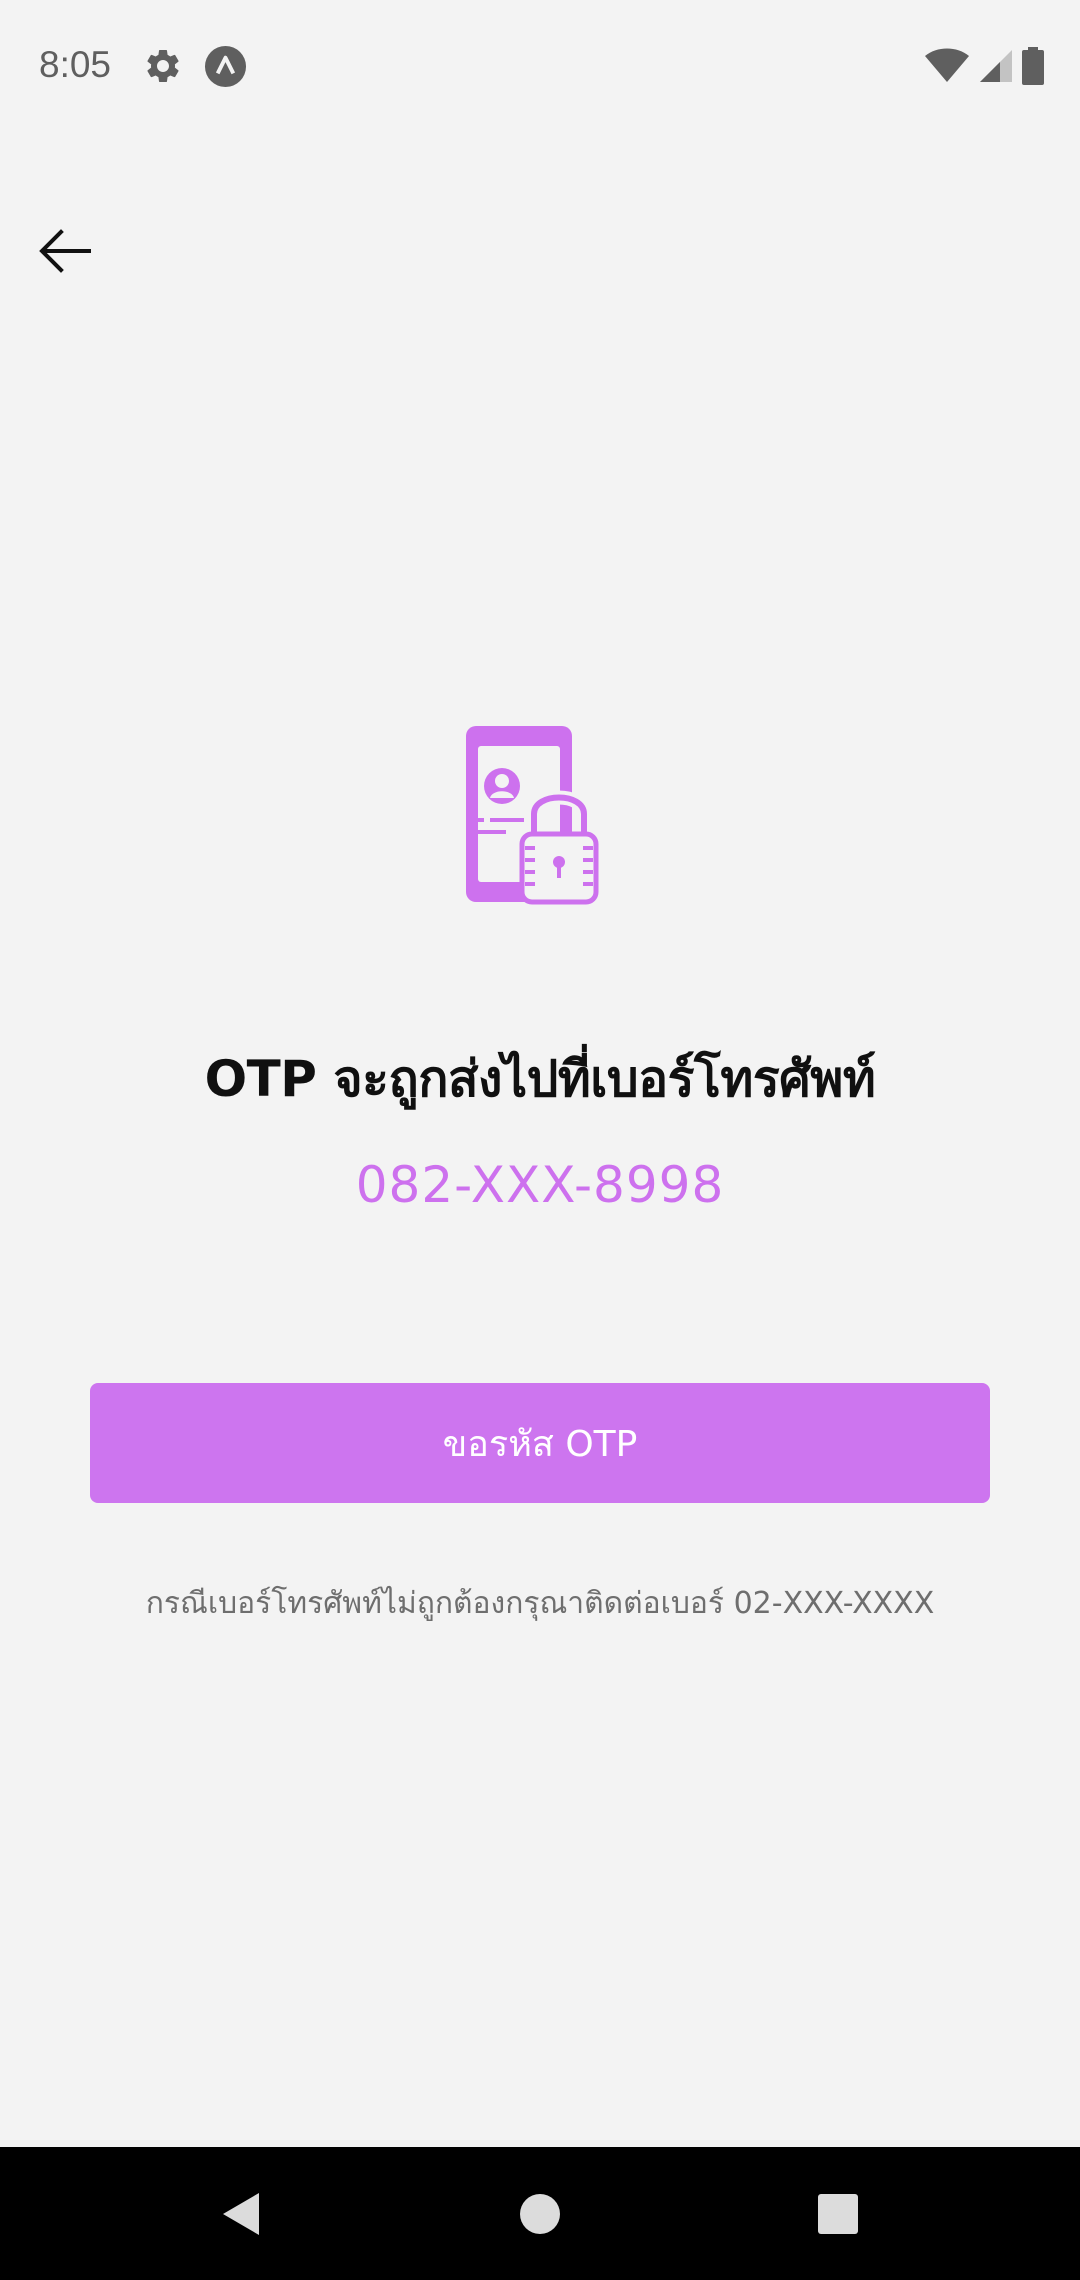 The width and height of the screenshot is (1080, 2280). What do you see at coordinates (225, 66) in the screenshot?
I see `a-badge-icon` at bounding box center [225, 66].